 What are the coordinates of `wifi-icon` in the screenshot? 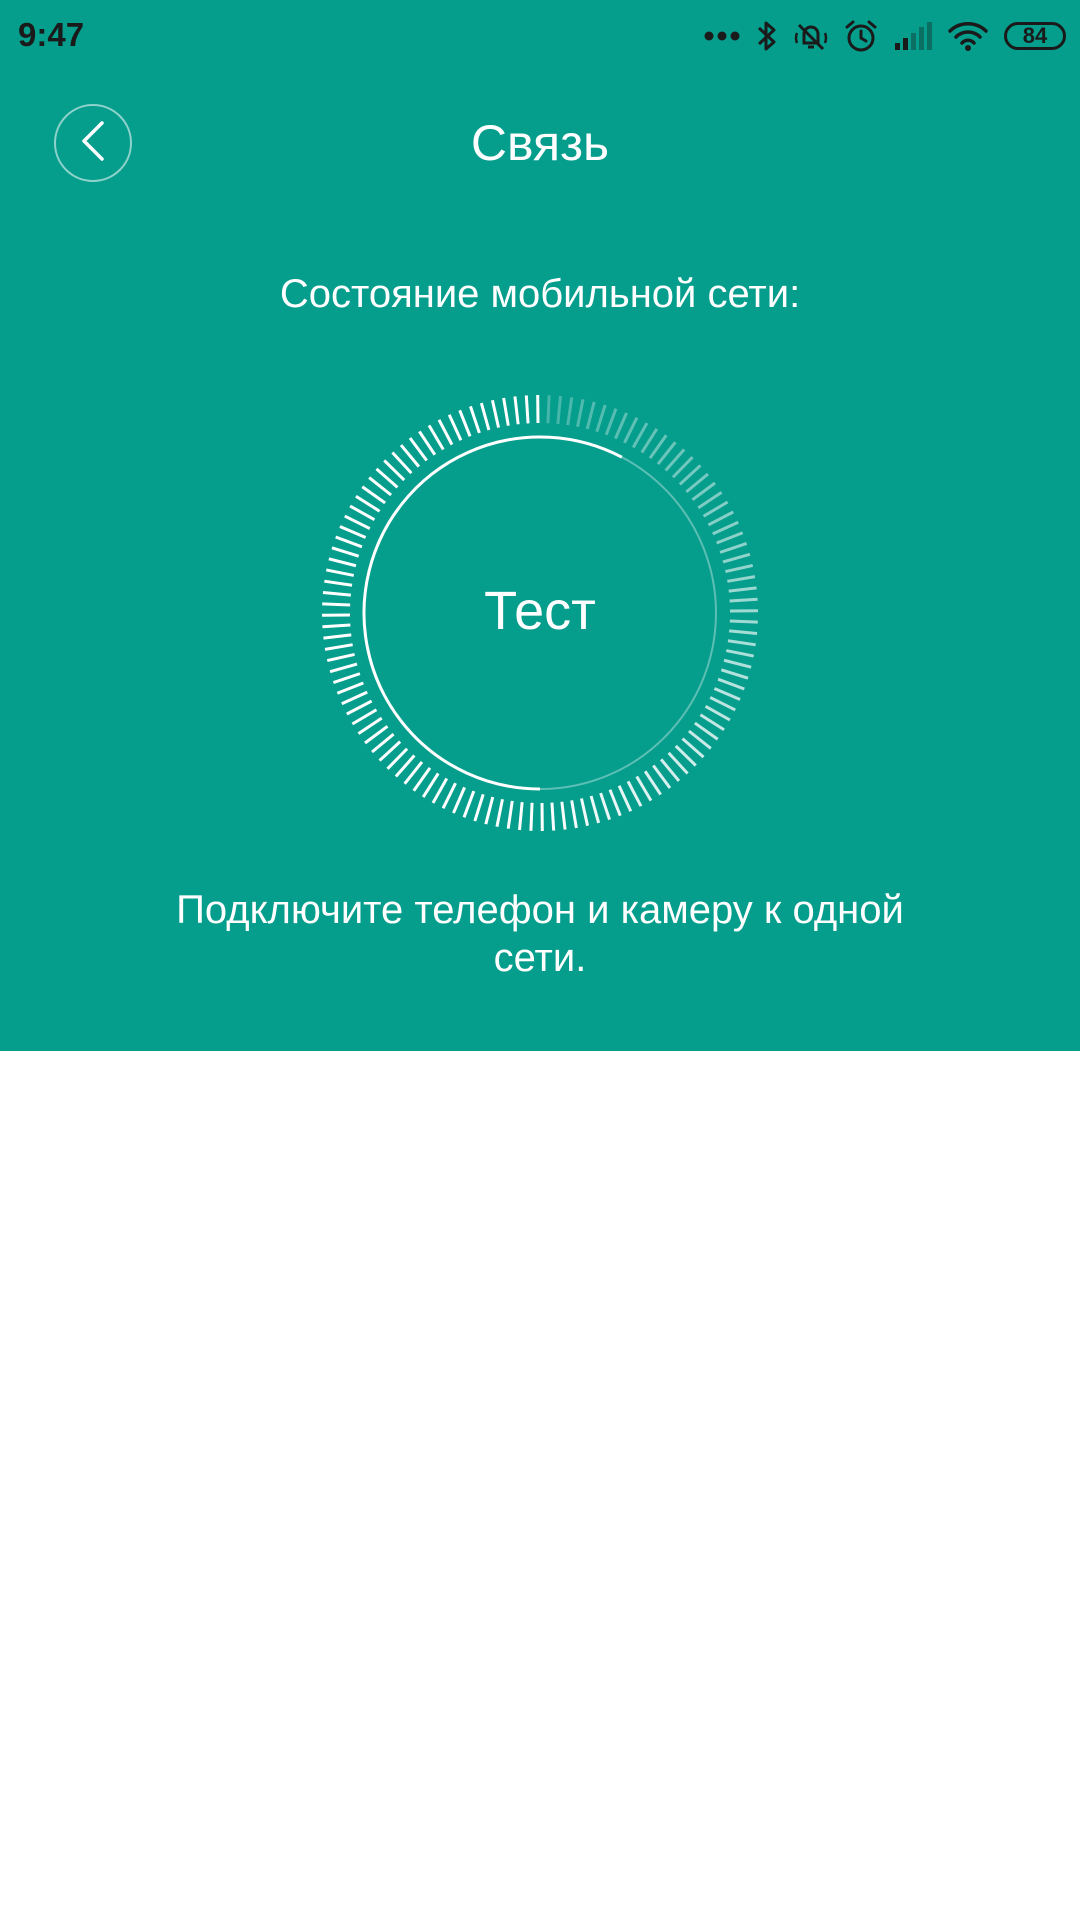 It's located at (968, 36).